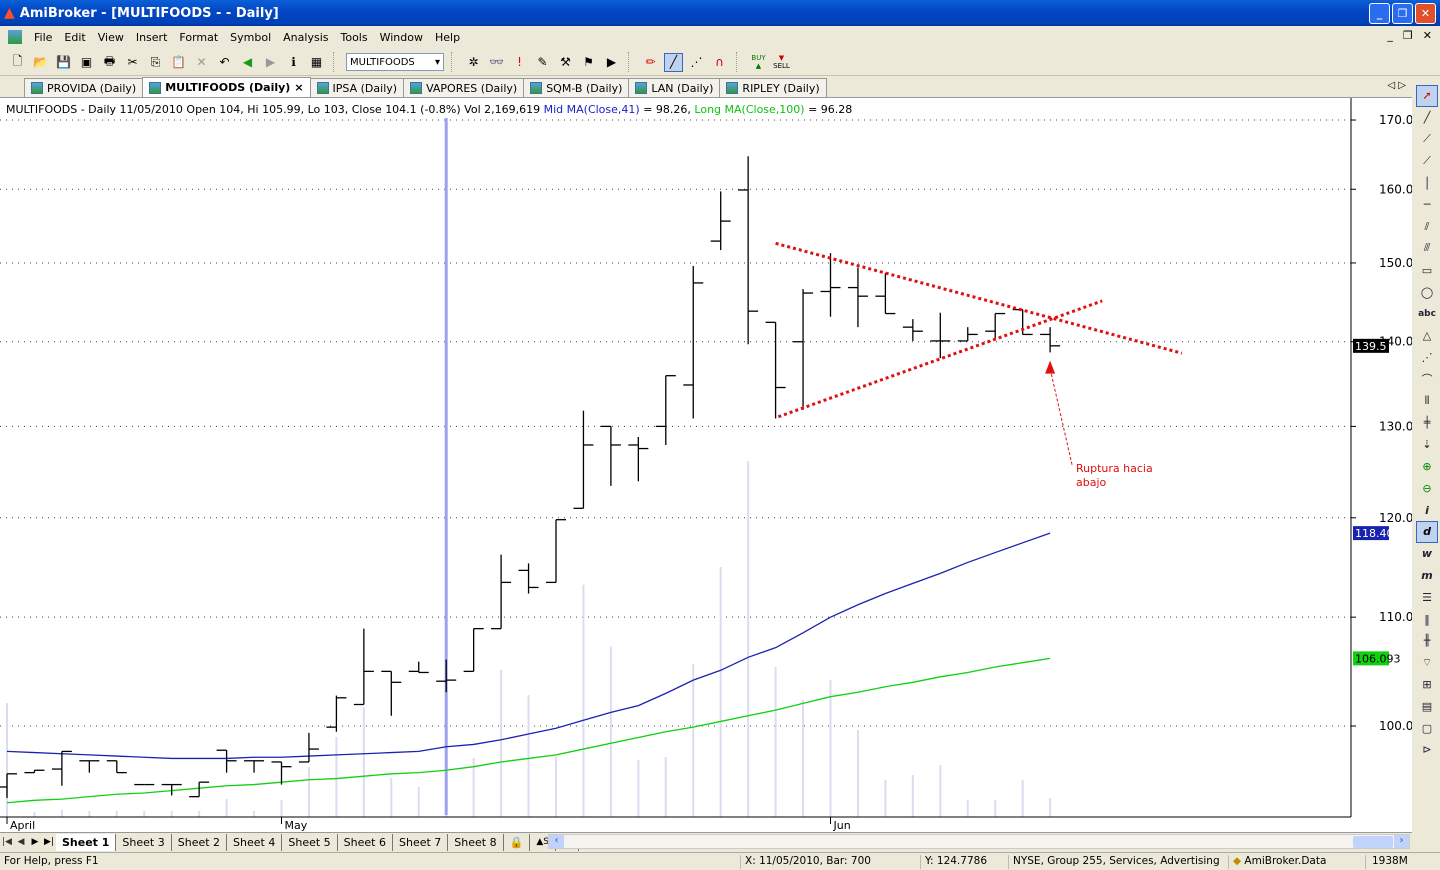 The height and width of the screenshot is (870, 1440). What do you see at coordinates (1427, 379) in the screenshot?
I see `arc-icon: ⌒` at bounding box center [1427, 379].